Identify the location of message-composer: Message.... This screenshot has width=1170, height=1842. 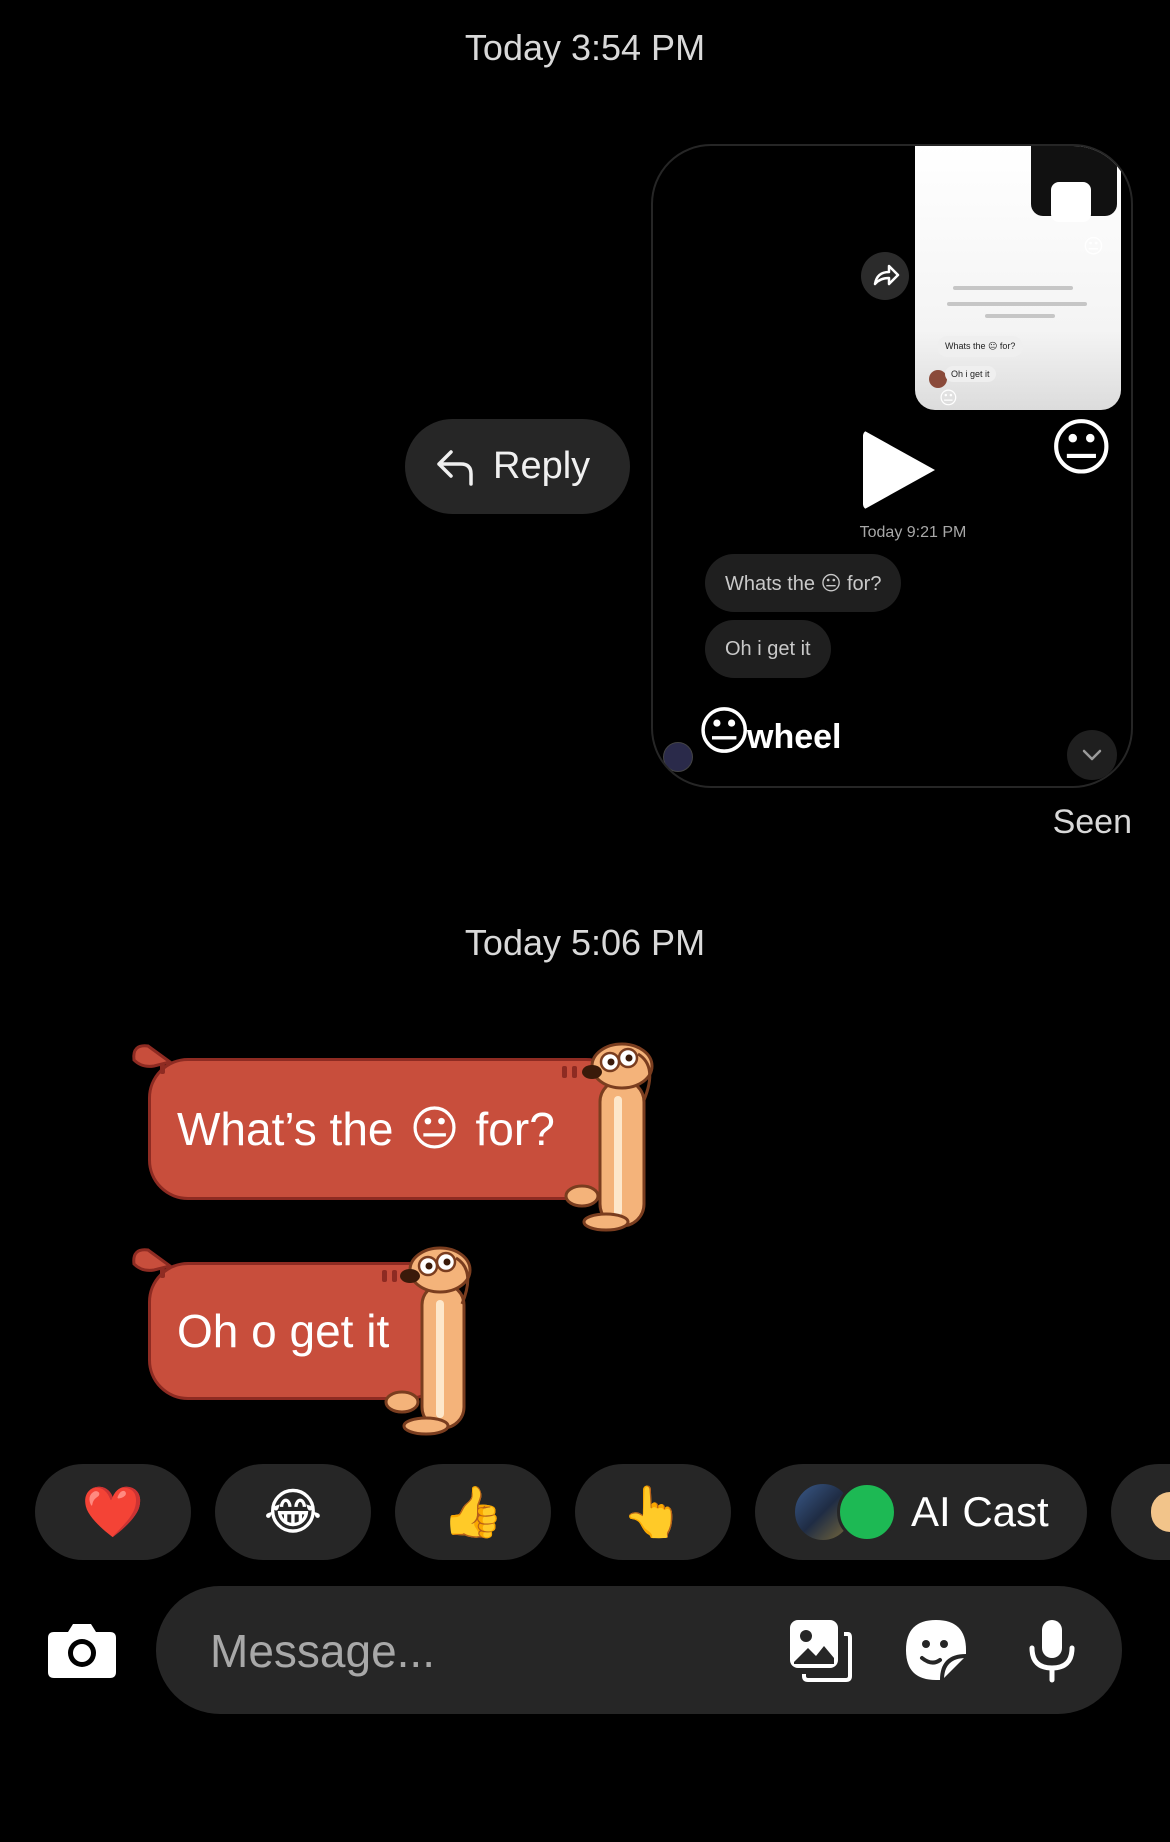
(639, 1650).